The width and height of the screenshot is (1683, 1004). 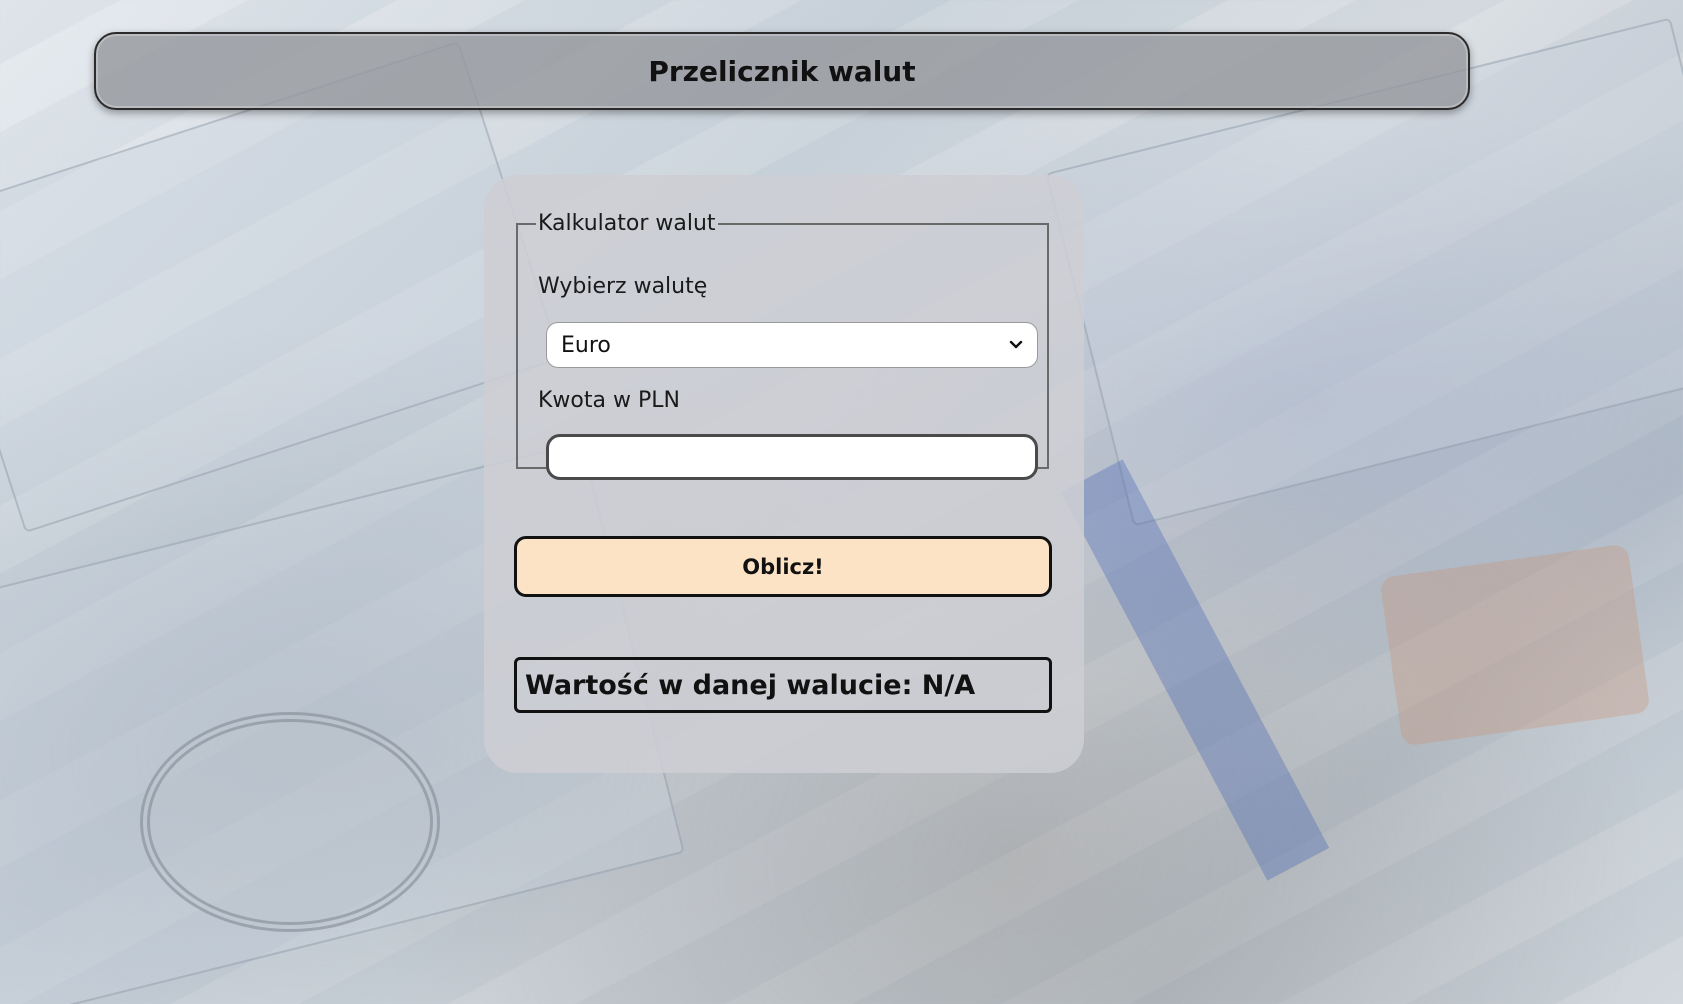 What do you see at coordinates (1195, 670) in the screenshot?
I see `background-security-stripe` at bounding box center [1195, 670].